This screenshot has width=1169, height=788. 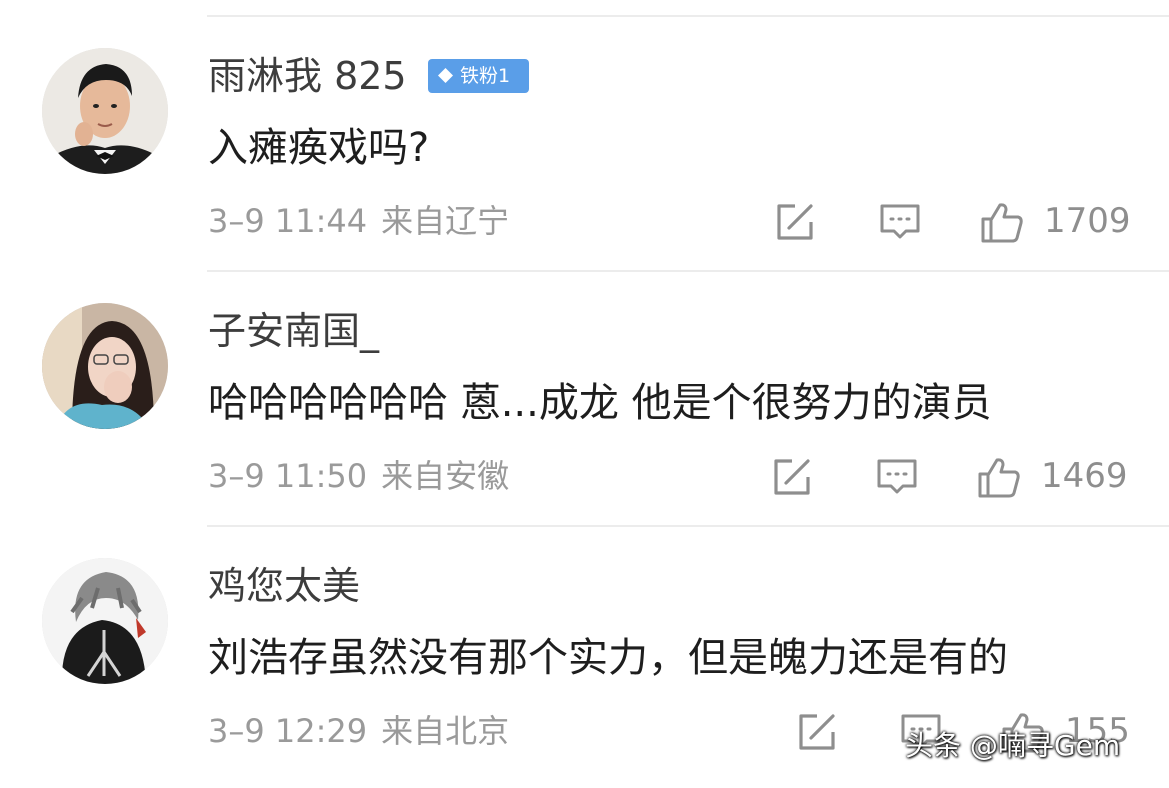 I want to click on username: 雨淋我 825, so click(x=307, y=76).